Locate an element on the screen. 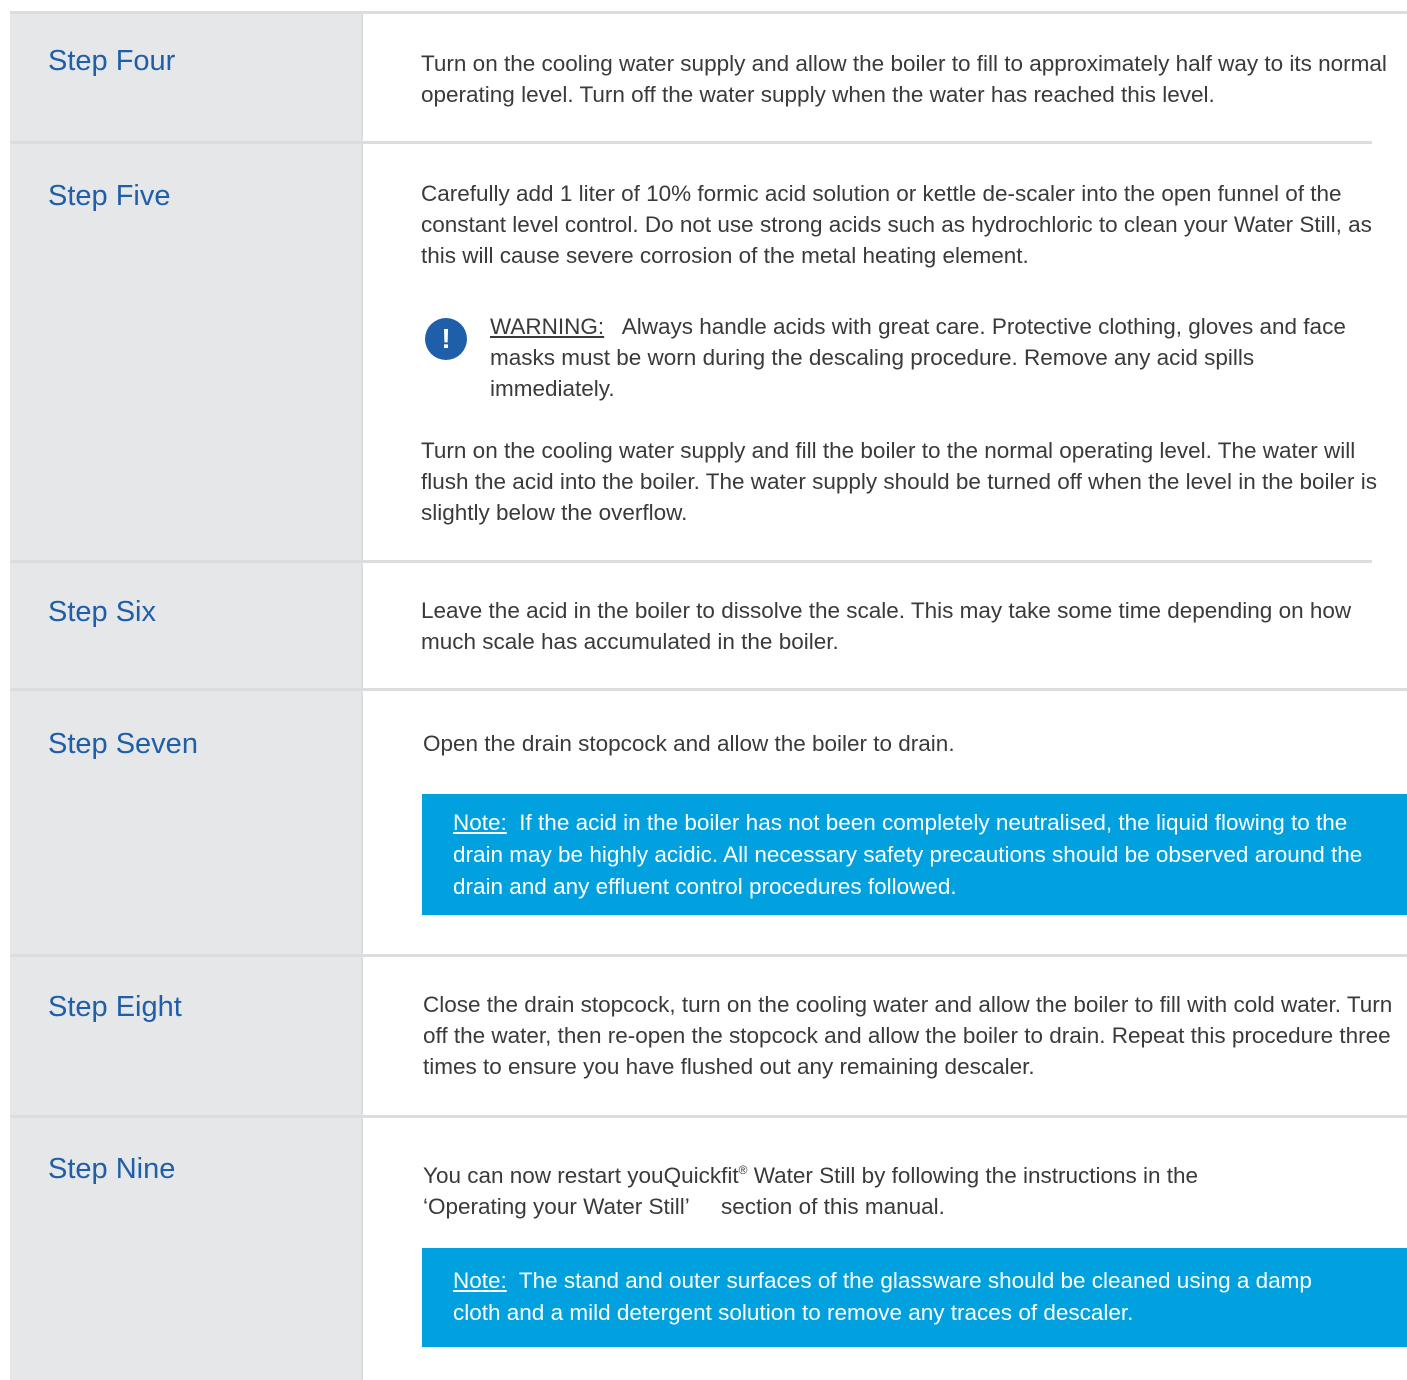 The height and width of the screenshot is (1380, 1407). nine-text-line2: section of this manual. is located at coordinates (833, 1206).